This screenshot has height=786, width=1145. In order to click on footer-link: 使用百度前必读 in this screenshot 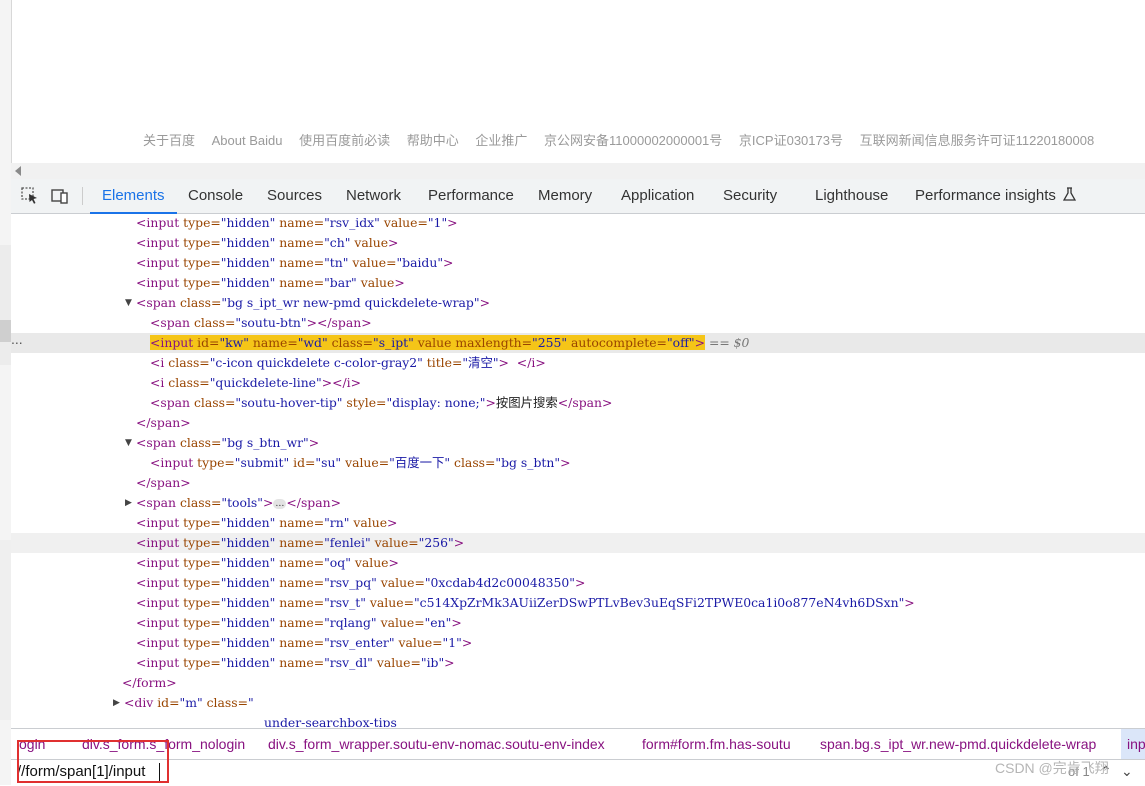, I will do `click(344, 139)`.